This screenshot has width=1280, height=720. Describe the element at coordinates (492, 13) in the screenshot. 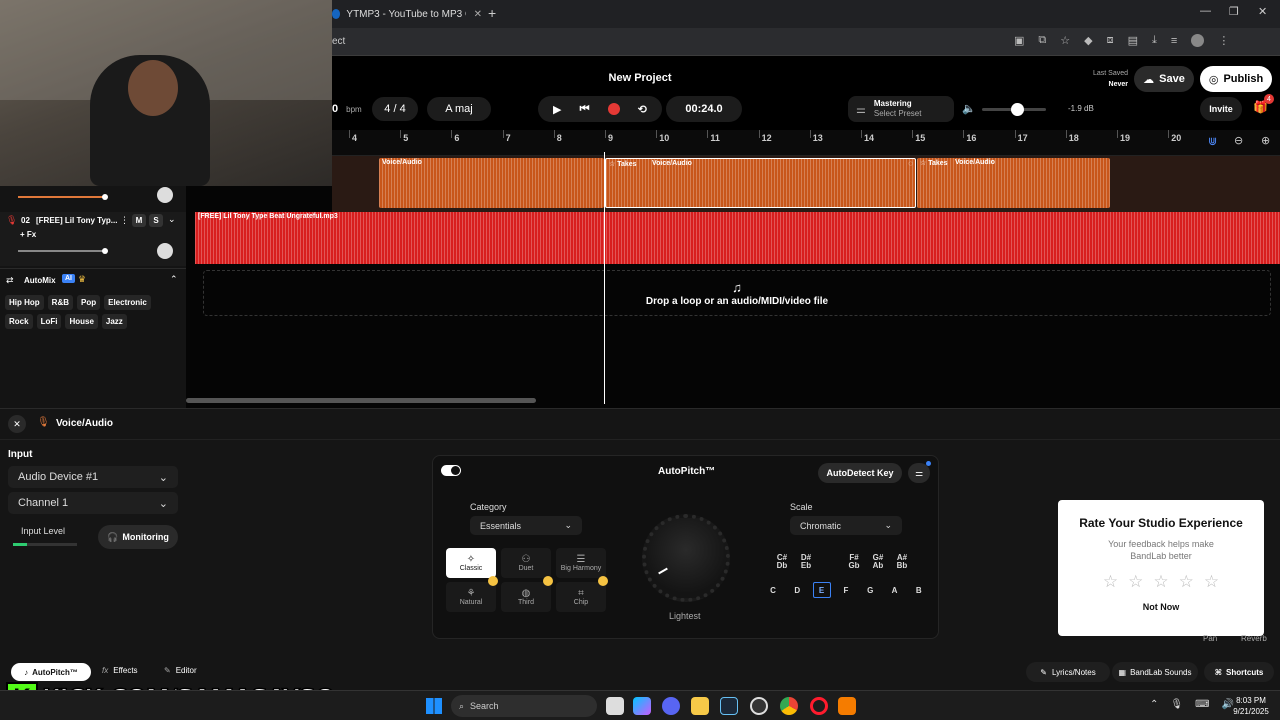

I see `new-tab-icon: +` at that location.